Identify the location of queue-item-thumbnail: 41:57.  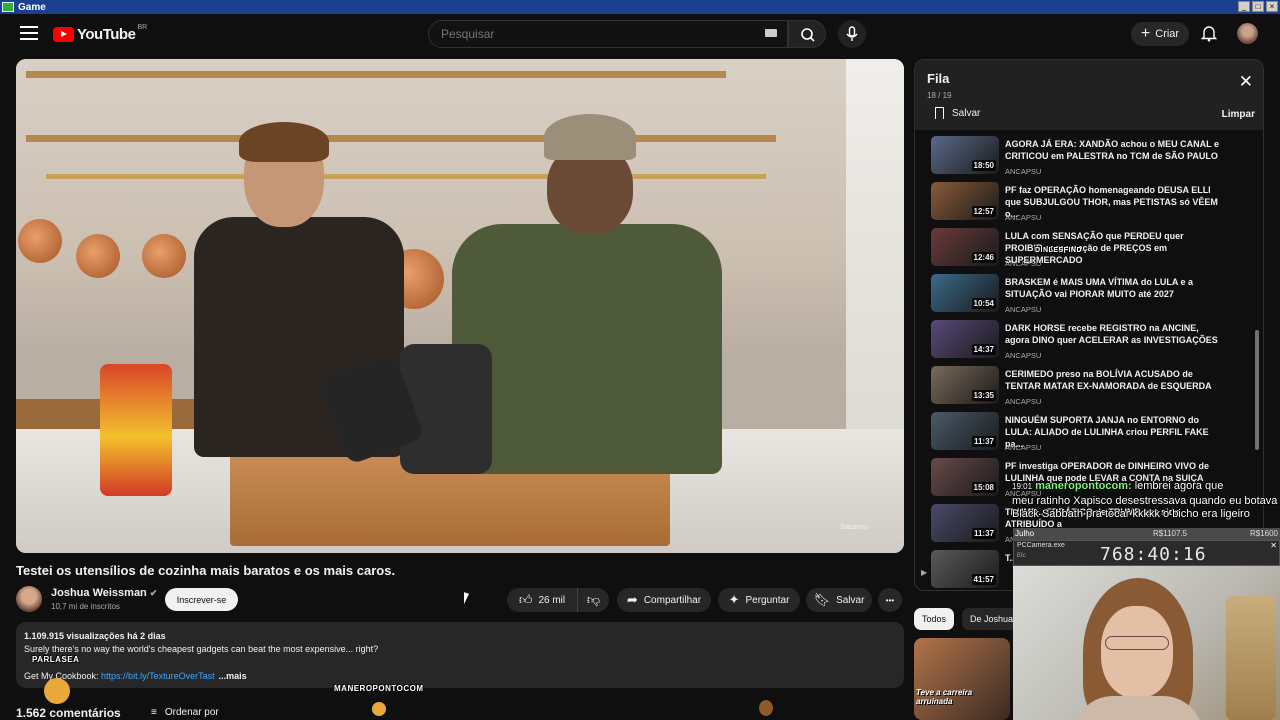
(965, 569).